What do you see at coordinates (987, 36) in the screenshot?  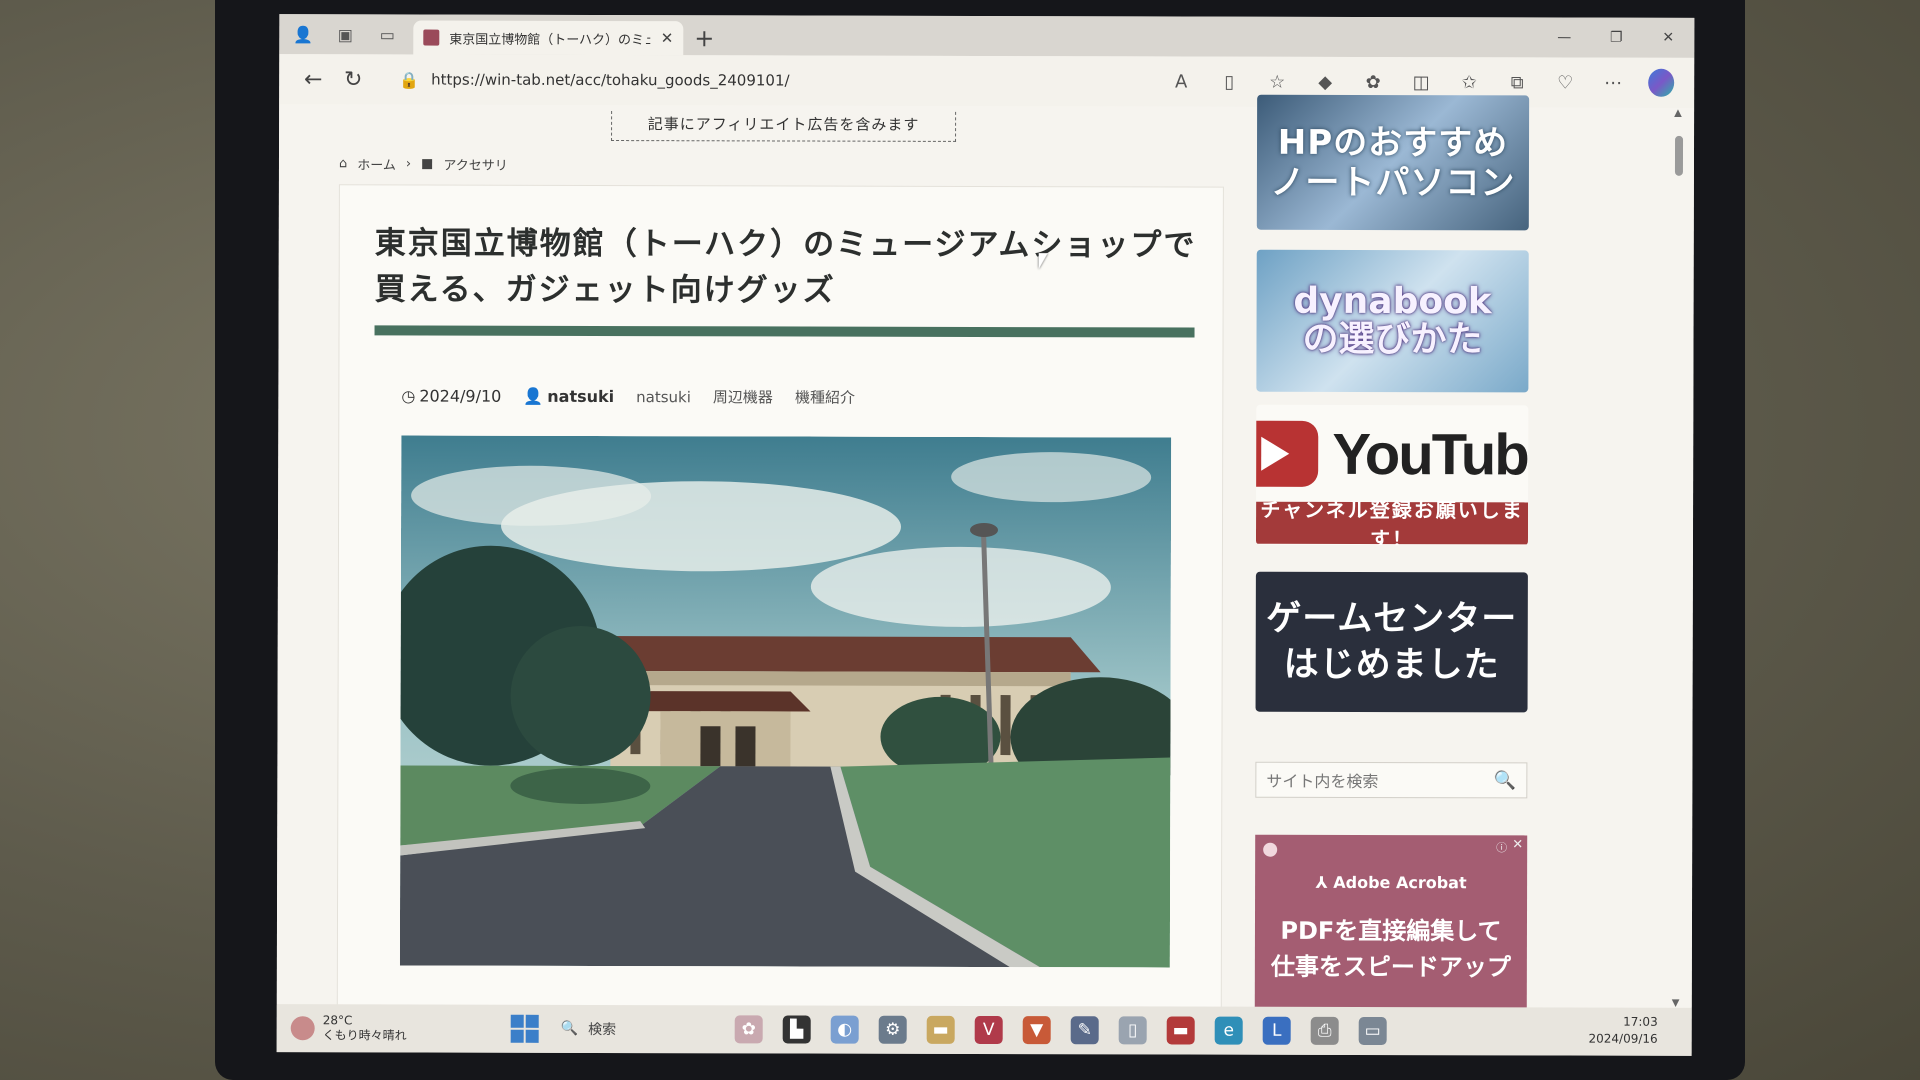 I see `tab-strip: 👤 ▣ ▭ 東京国立博物館（トーハク）のミュ ✕ + — ❐ ✕` at bounding box center [987, 36].